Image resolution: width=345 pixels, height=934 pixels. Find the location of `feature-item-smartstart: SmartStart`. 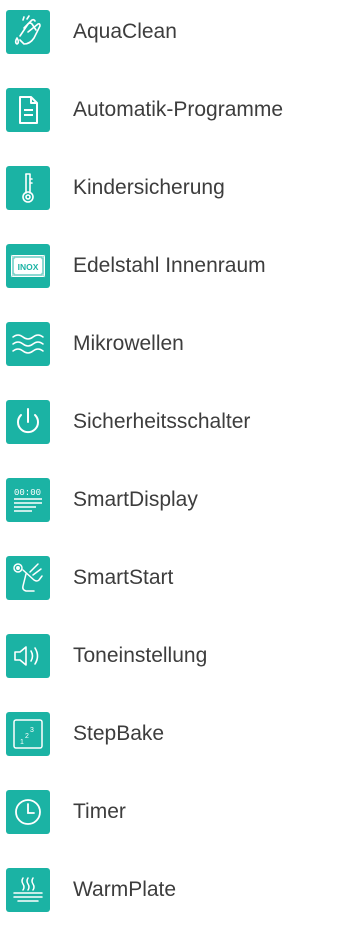

feature-item-smartstart: SmartStart is located at coordinates (172, 578).